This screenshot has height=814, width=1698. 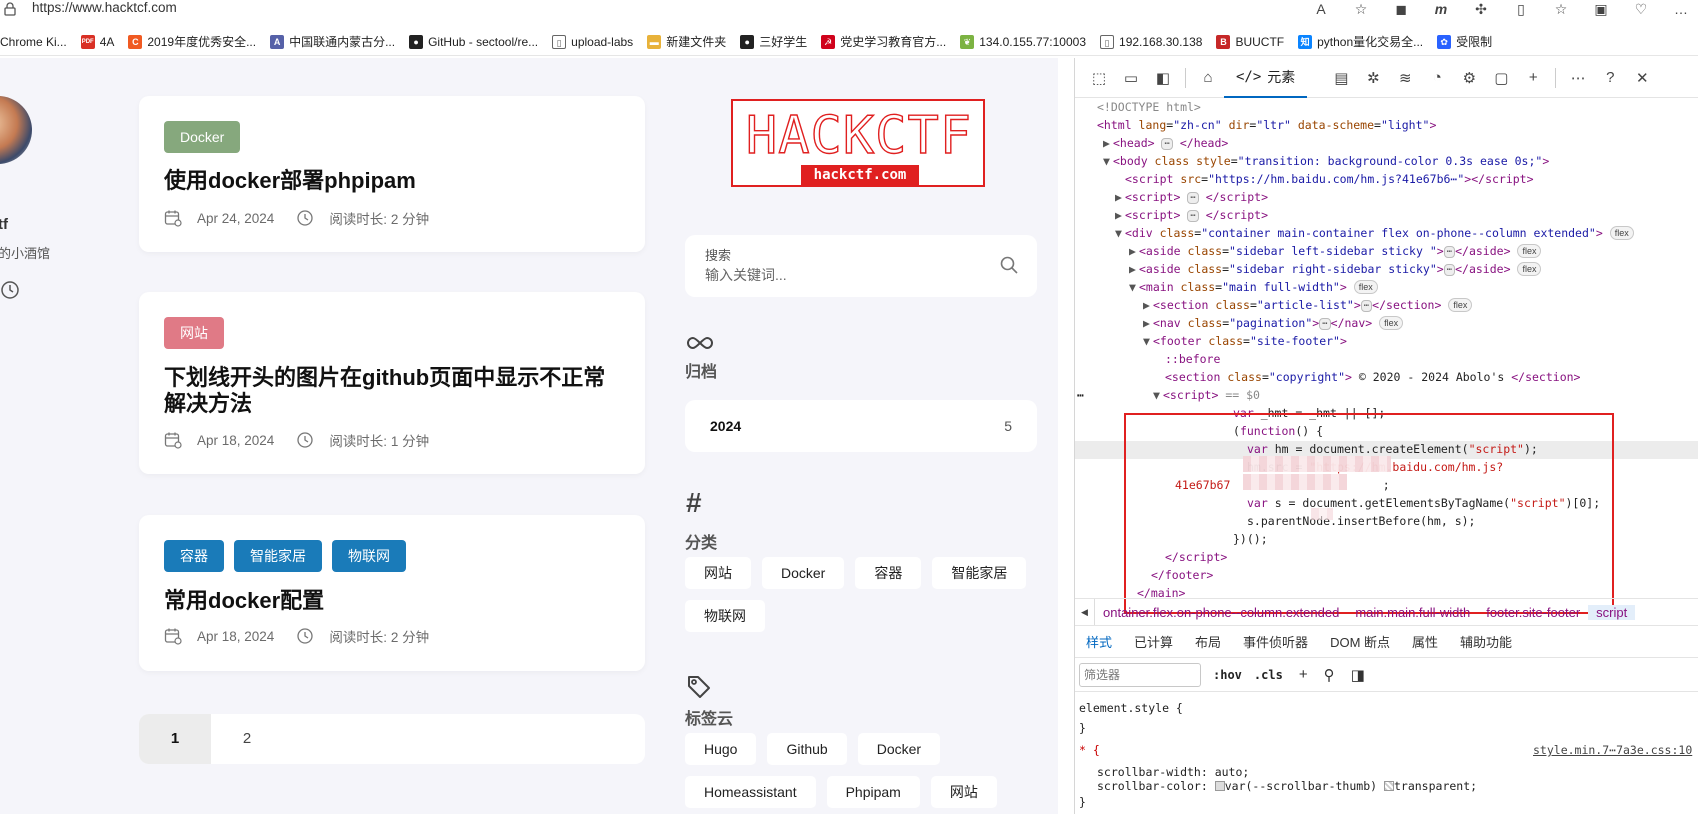 I want to click on breadcrumb-item: ontainer.flex.on-phone--column.extended, so click(x=1221, y=612).